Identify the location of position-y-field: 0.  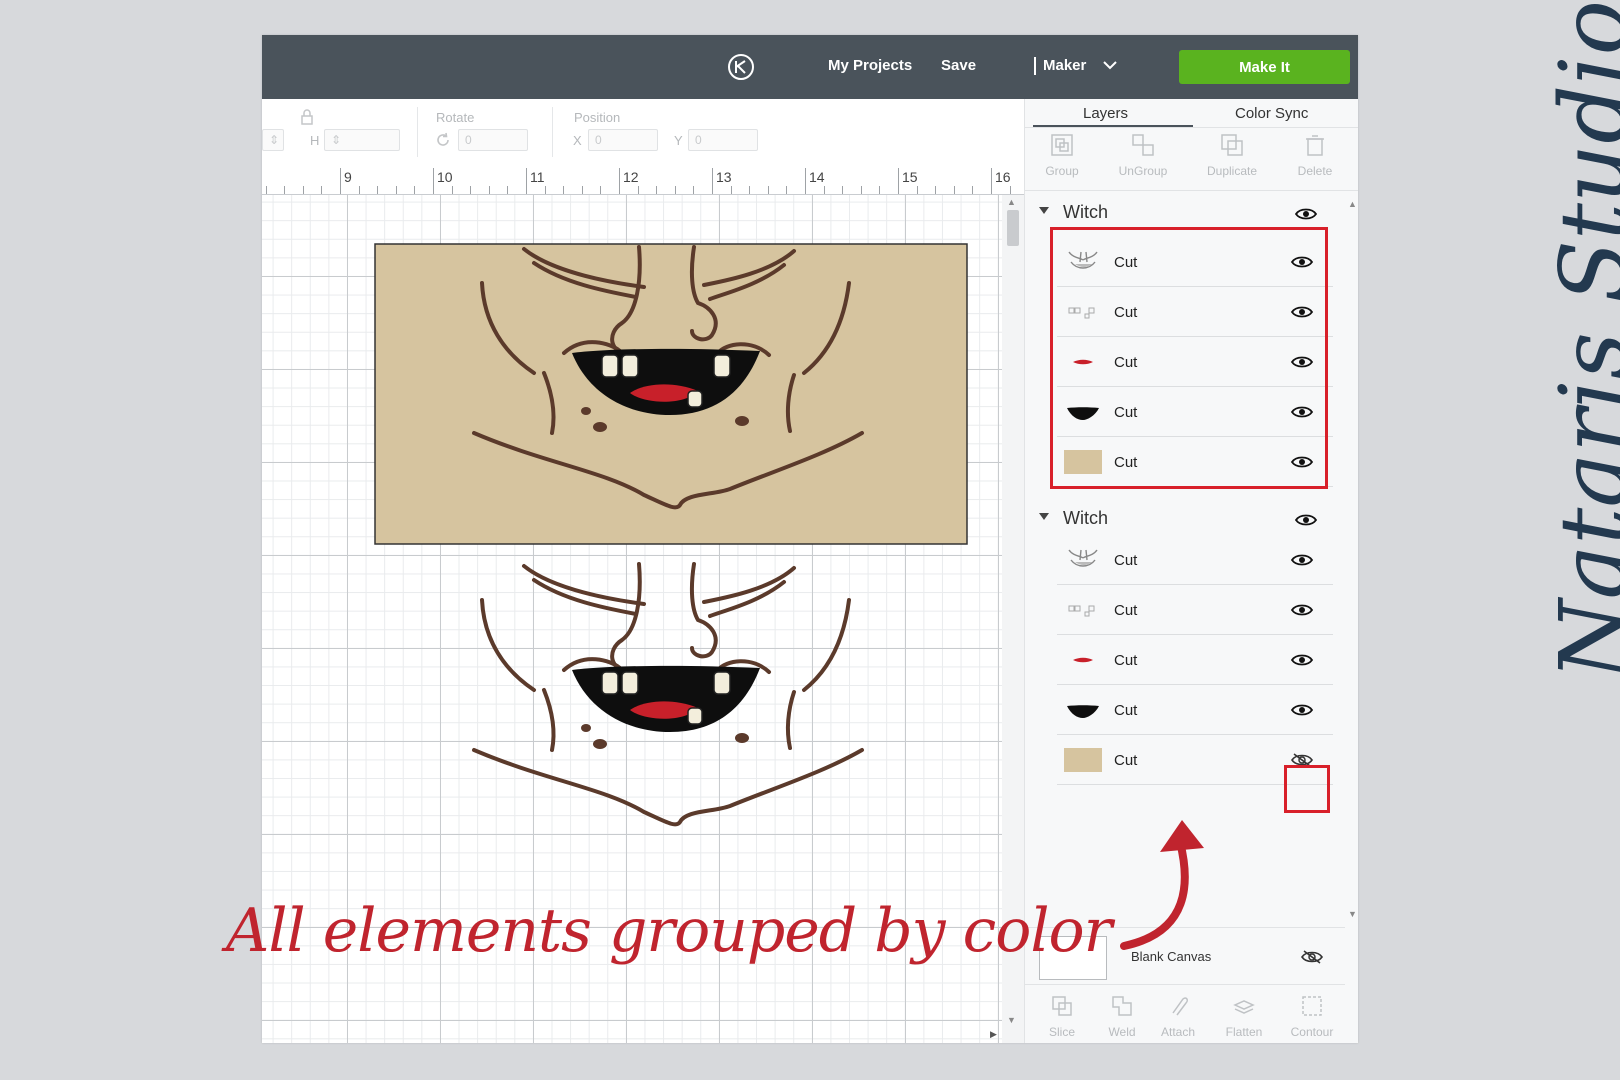
(723, 140).